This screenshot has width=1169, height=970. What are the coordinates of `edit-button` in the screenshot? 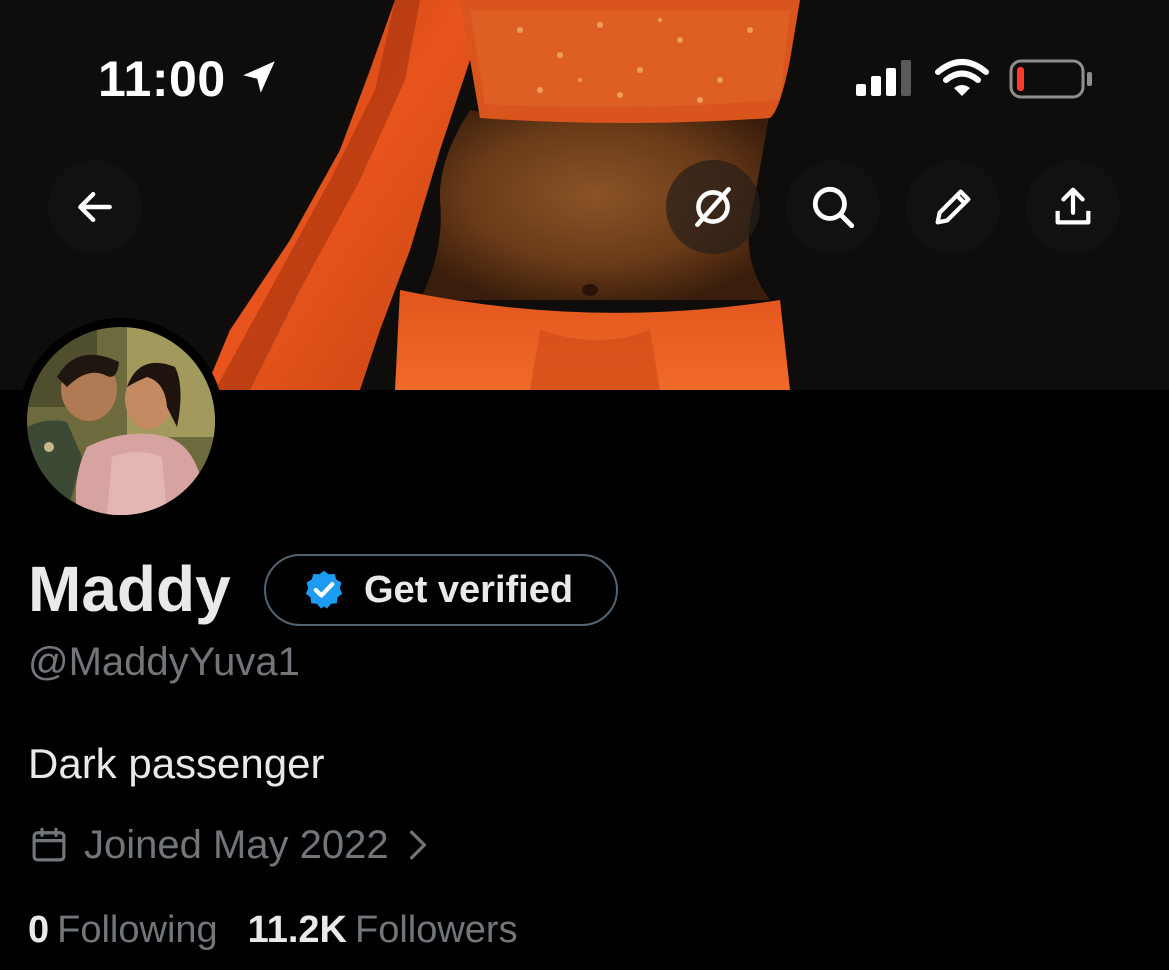 It's located at (953, 207).